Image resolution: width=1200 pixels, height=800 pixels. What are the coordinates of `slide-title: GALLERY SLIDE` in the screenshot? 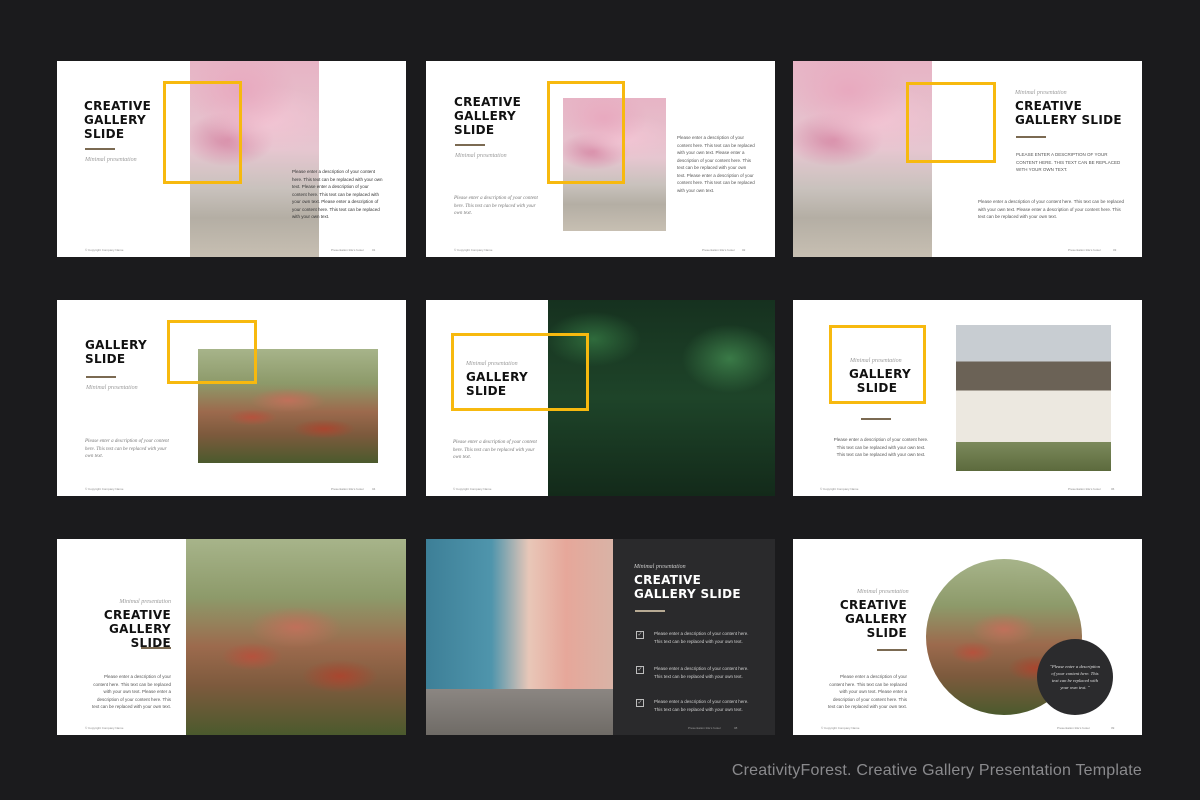 It's located at (116, 352).